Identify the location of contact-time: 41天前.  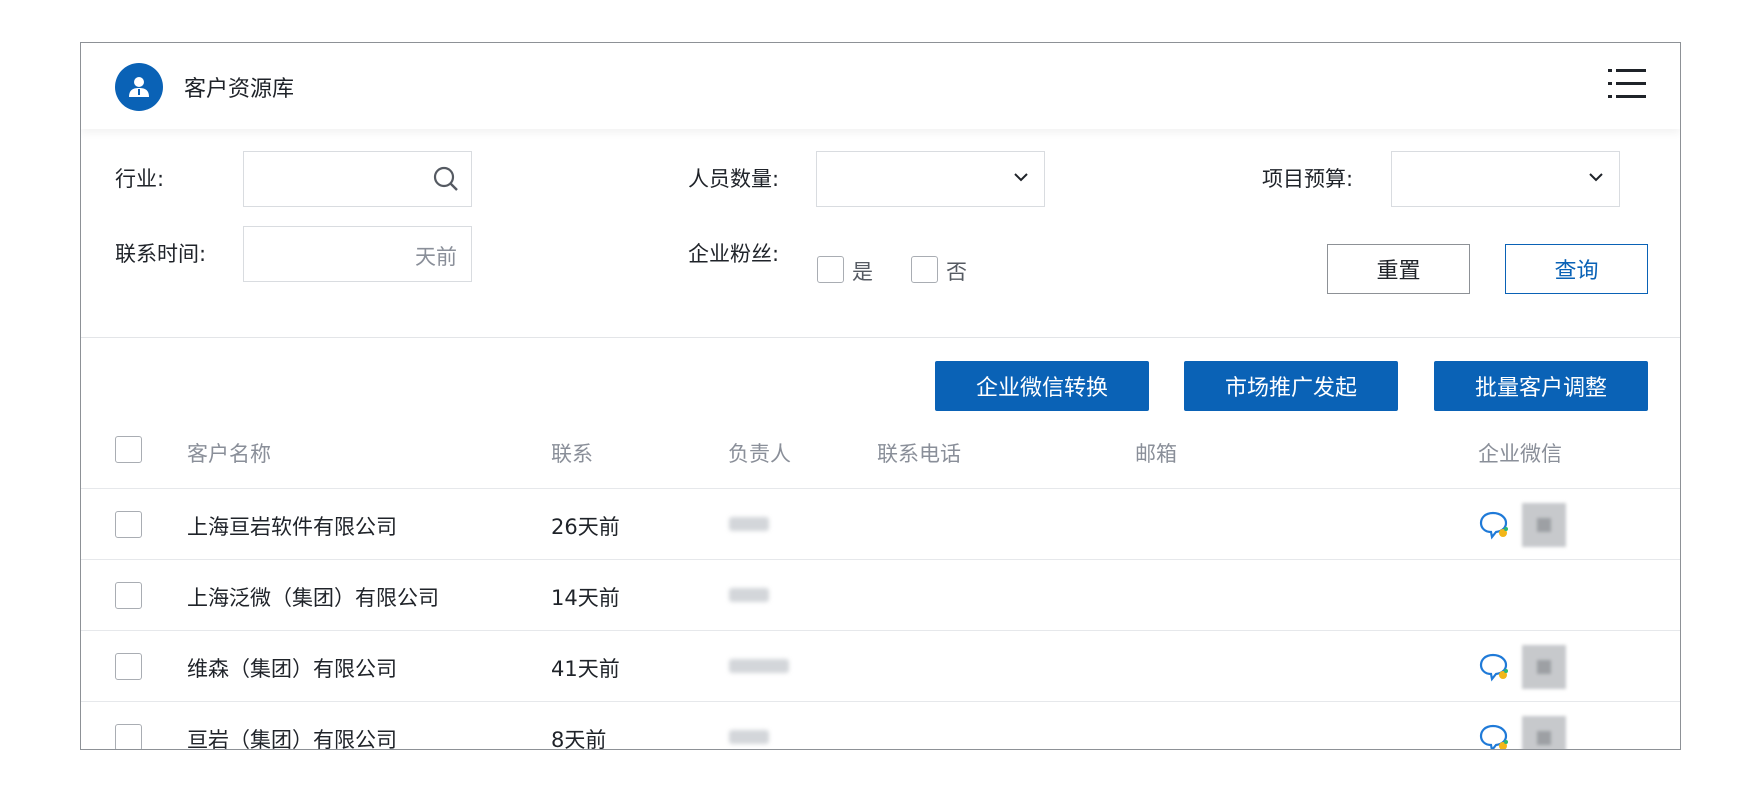
(585, 669).